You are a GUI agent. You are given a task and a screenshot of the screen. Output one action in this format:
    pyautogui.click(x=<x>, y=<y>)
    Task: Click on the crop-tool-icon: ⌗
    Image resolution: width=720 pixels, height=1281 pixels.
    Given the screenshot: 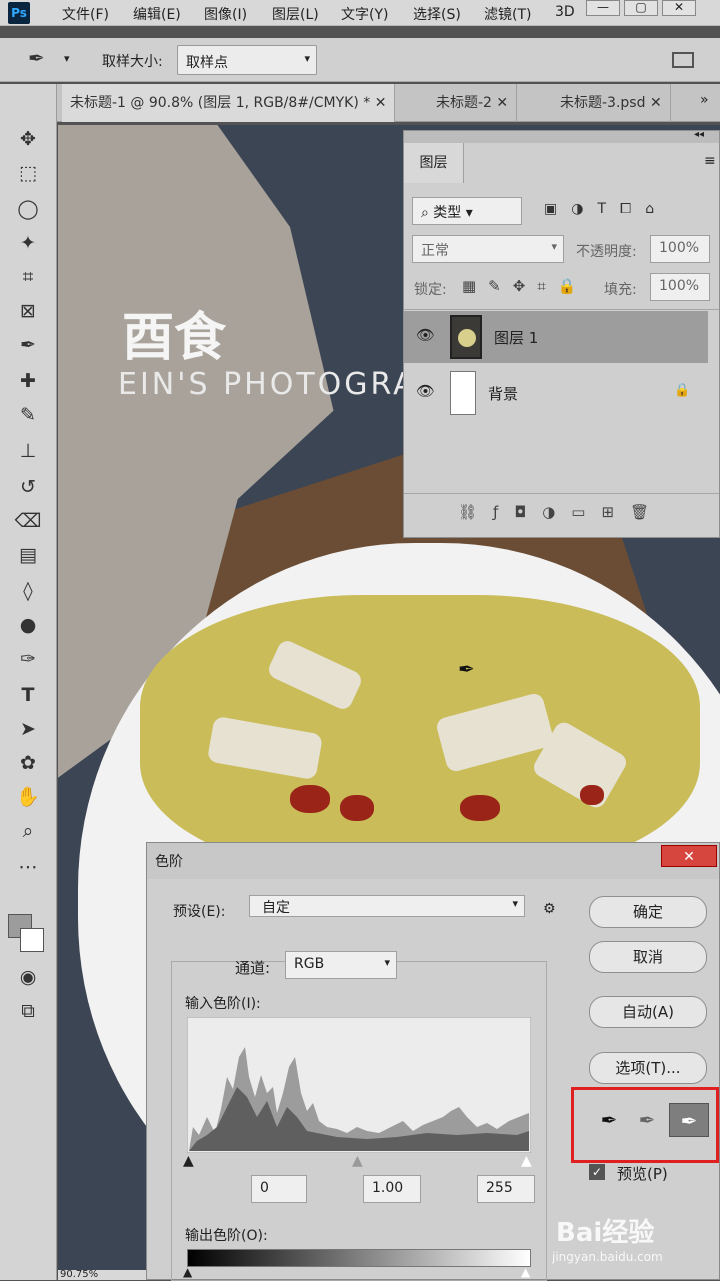 What is the action you would take?
    pyautogui.click(x=28, y=277)
    